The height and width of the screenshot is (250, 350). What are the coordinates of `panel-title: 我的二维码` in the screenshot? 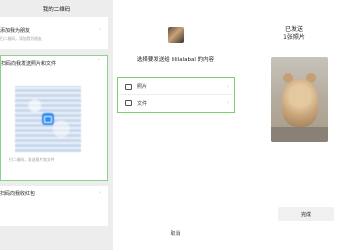 It's located at (56, 10).